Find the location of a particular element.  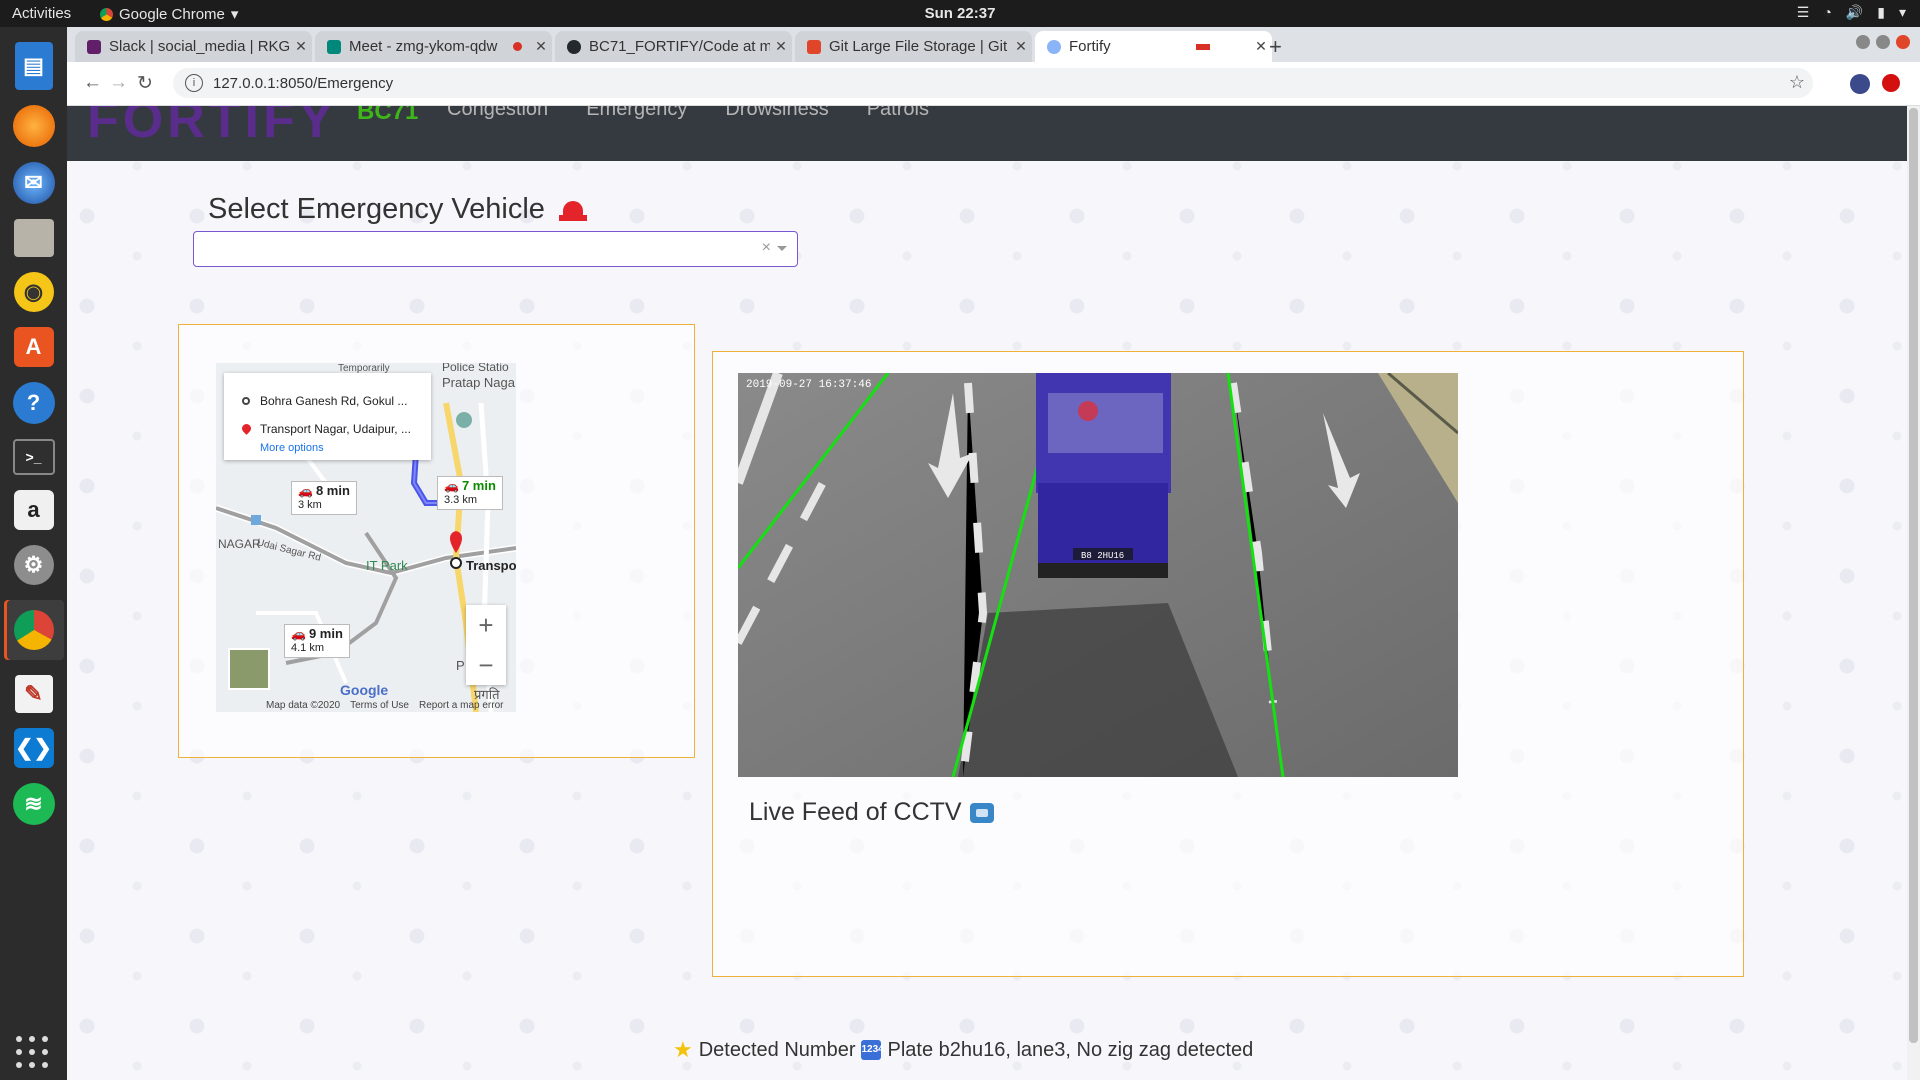

info-icon: i is located at coordinates (194, 83).